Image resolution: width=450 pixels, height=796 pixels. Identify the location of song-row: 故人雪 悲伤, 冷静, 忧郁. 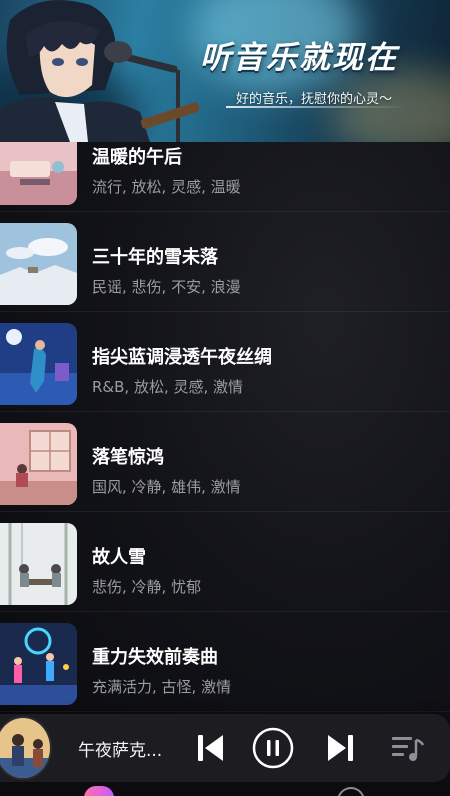
(225, 562).